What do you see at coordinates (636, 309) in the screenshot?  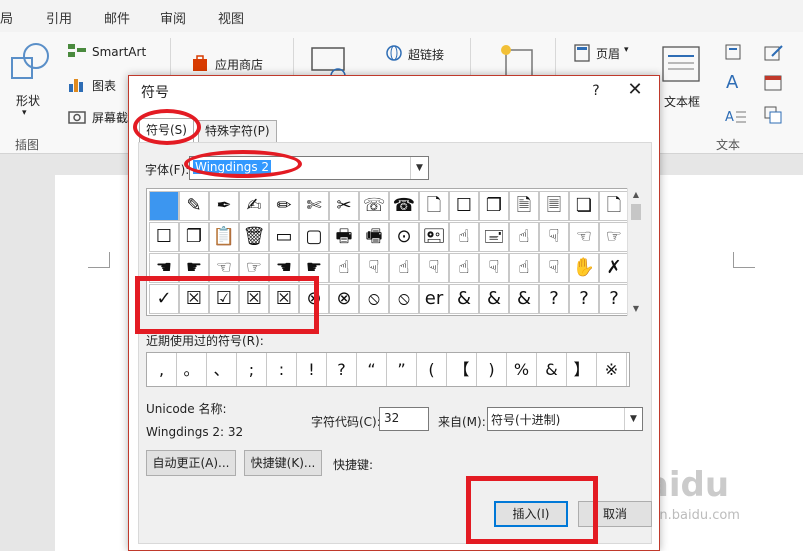 I see `scroll-down-icon: ▼` at bounding box center [636, 309].